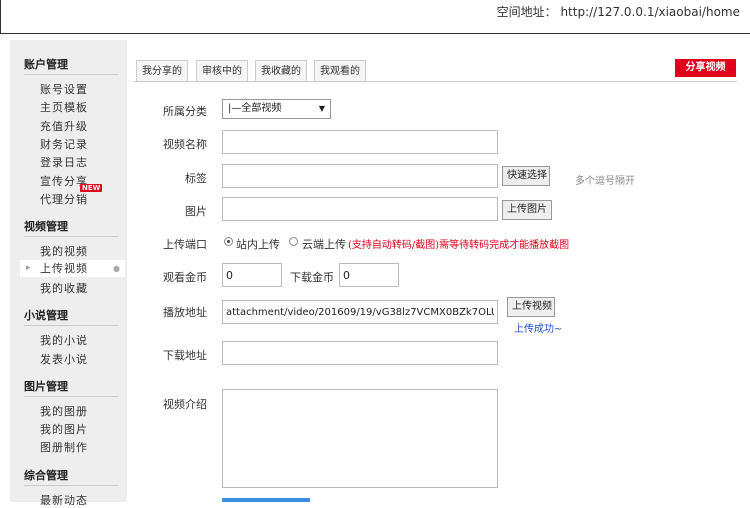 The width and height of the screenshot is (750, 508). What do you see at coordinates (185, 312) in the screenshot?
I see `play-url-label: 播放地址` at bounding box center [185, 312].